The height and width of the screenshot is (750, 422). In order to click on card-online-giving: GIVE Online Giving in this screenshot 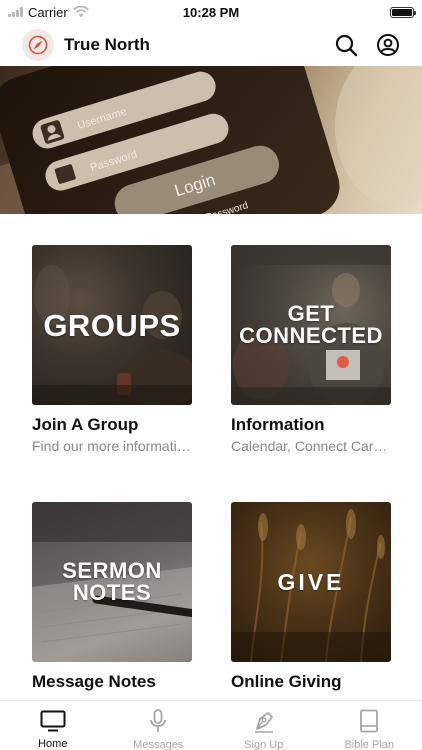, I will do `click(311, 597)`.